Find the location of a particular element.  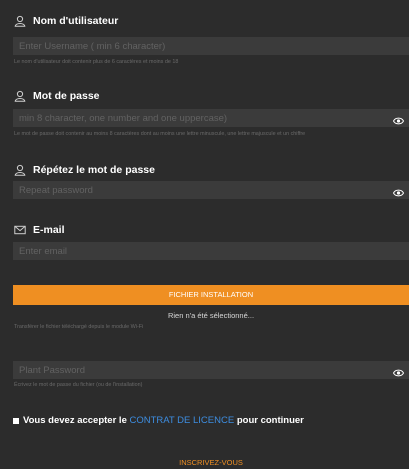

email-label: E-mail is located at coordinates (39, 230).